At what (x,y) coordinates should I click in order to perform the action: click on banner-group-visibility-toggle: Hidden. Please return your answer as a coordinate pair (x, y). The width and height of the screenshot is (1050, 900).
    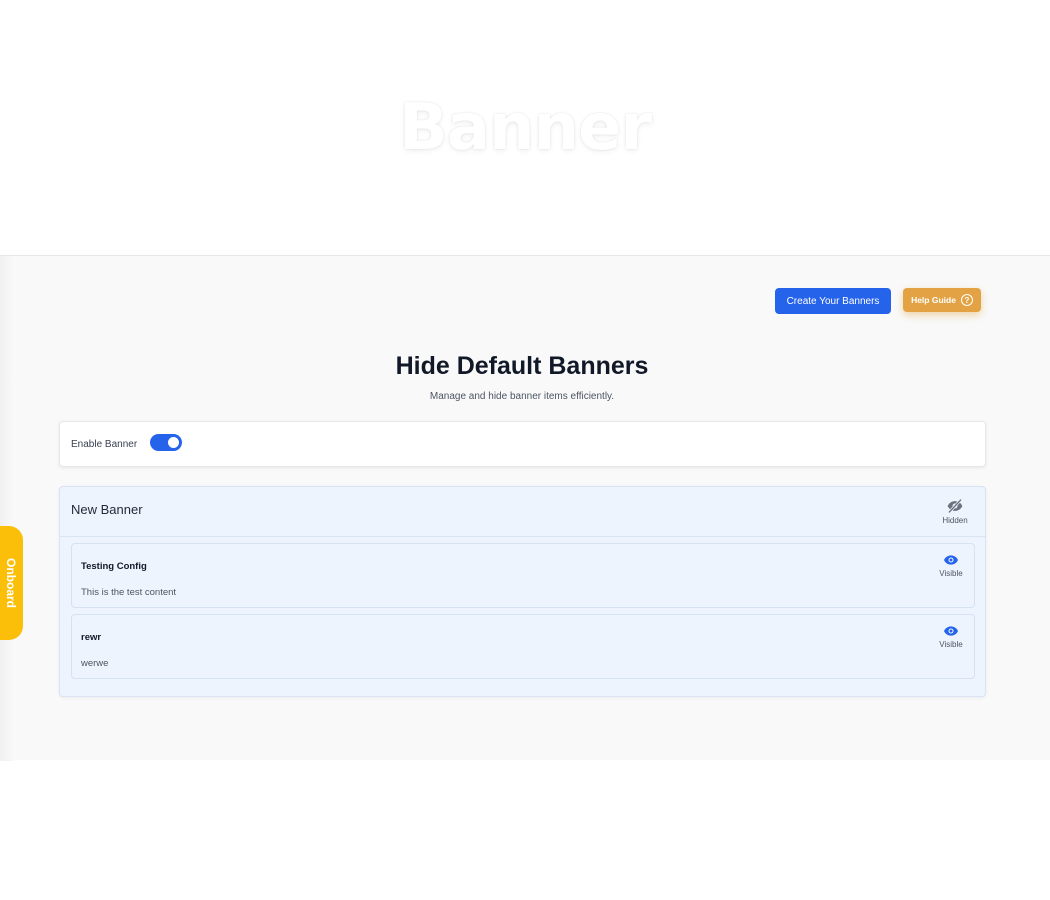
    Looking at the image, I should click on (955, 512).